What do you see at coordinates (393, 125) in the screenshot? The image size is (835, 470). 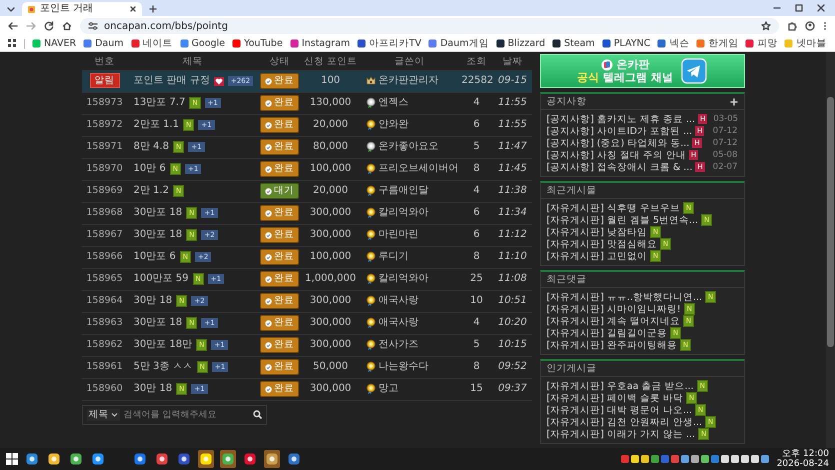 I see `author-name: 얀와완` at bounding box center [393, 125].